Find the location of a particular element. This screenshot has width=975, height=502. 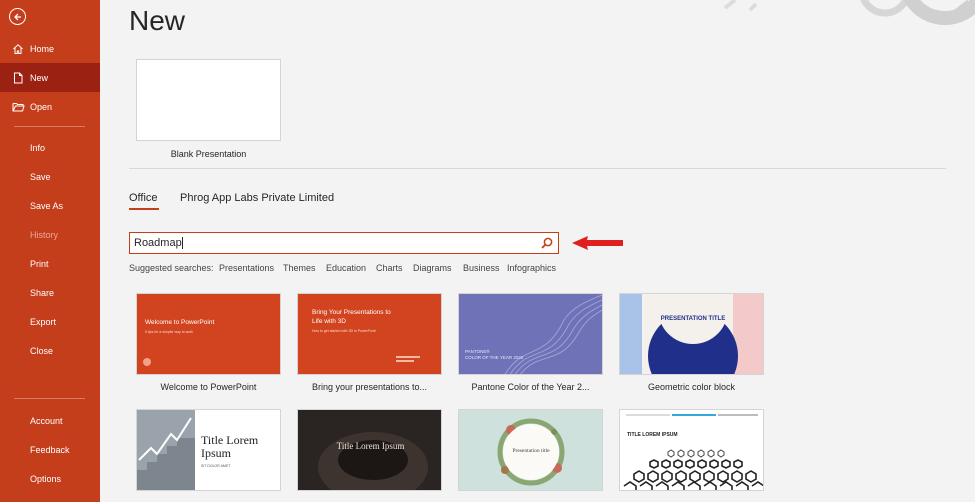

thumbnail-title: PANTONE® is located at coordinates (477, 351).